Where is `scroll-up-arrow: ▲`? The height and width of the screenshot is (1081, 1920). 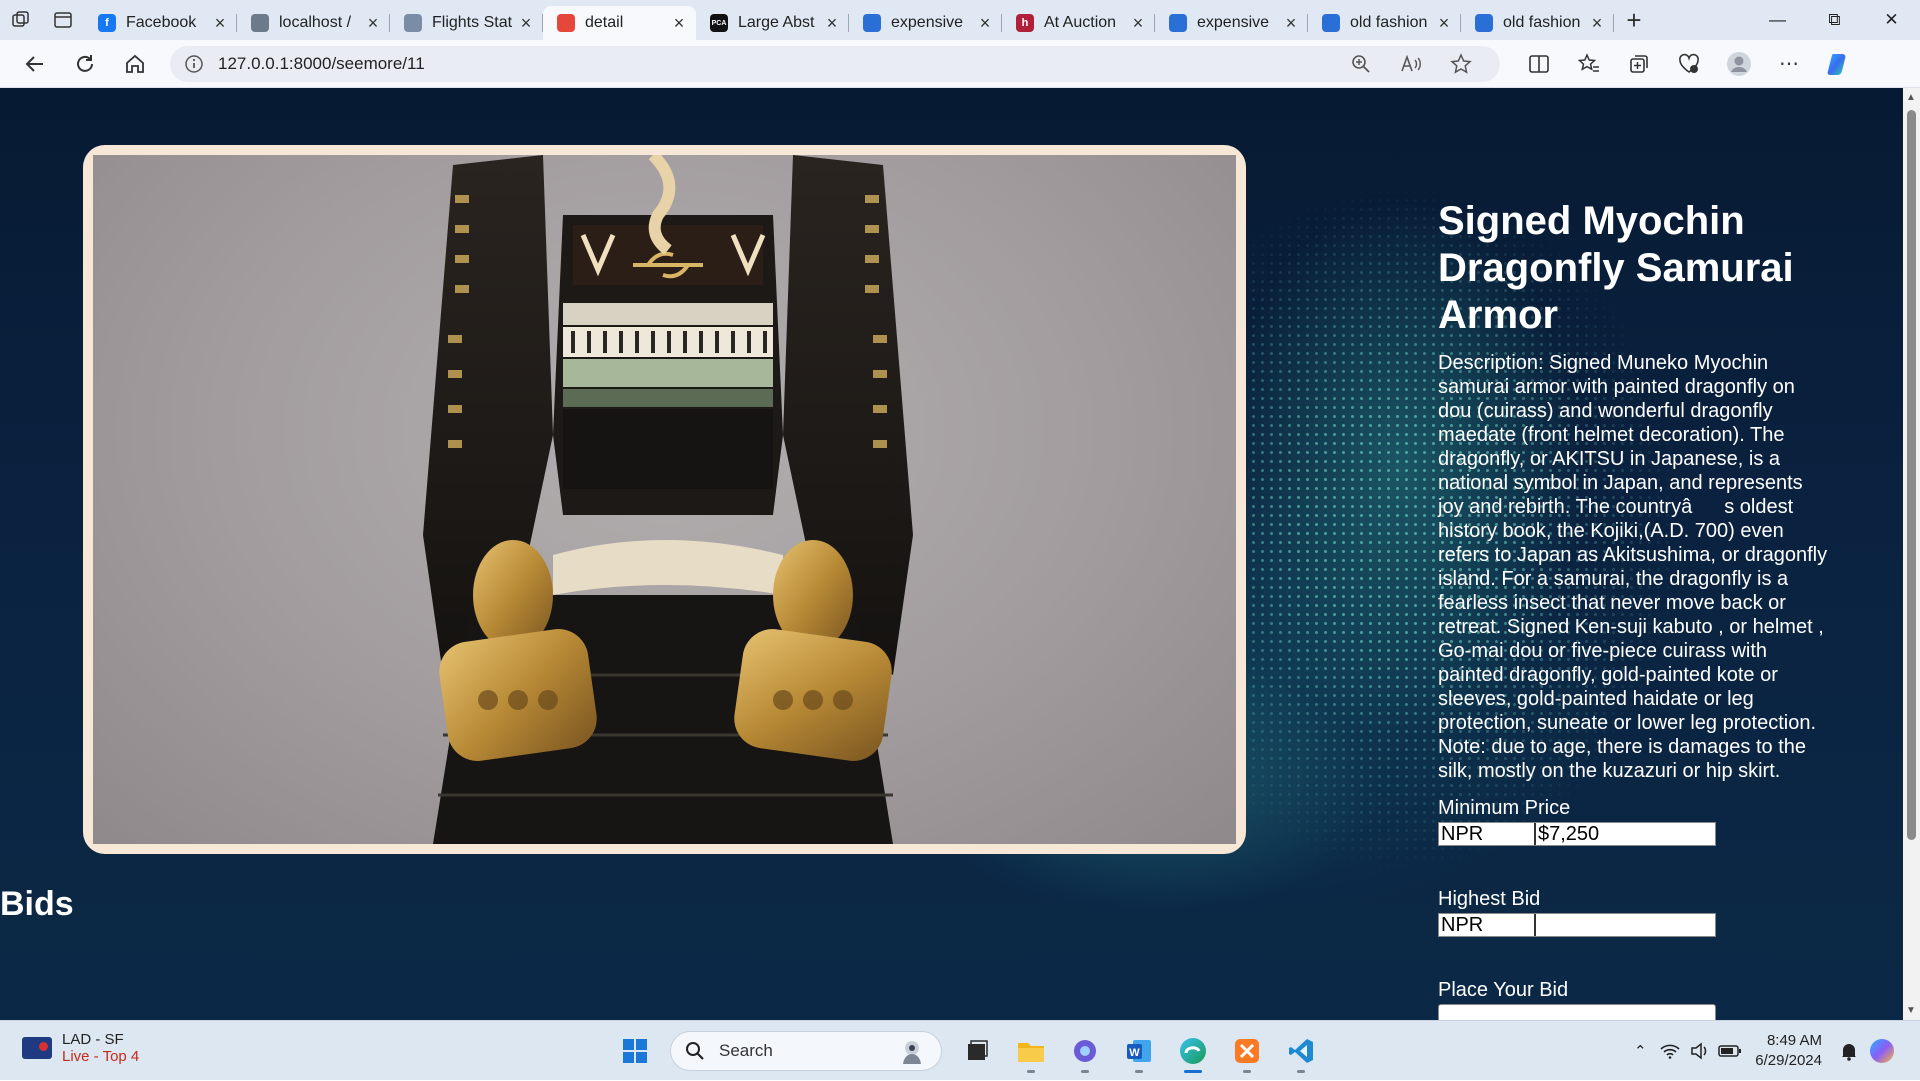
scroll-up-arrow: ▲ is located at coordinates (1911, 97).